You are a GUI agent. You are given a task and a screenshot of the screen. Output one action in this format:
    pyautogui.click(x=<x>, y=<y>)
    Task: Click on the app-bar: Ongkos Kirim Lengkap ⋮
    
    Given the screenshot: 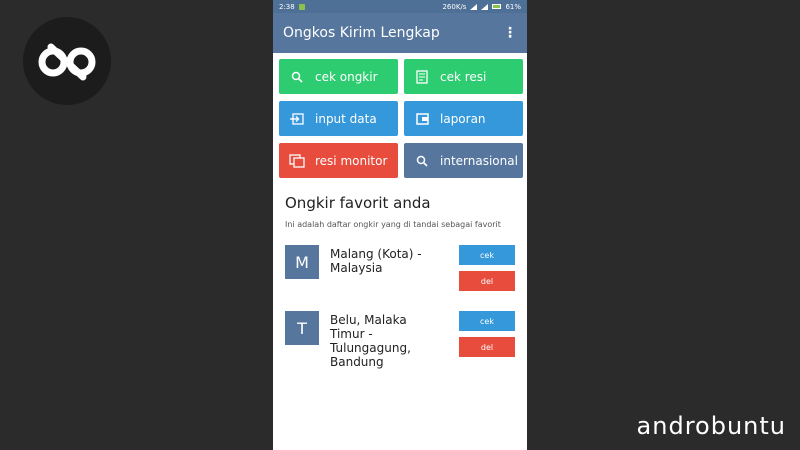 What is the action you would take?
    pyautogui.click(x=400, y=33)
    